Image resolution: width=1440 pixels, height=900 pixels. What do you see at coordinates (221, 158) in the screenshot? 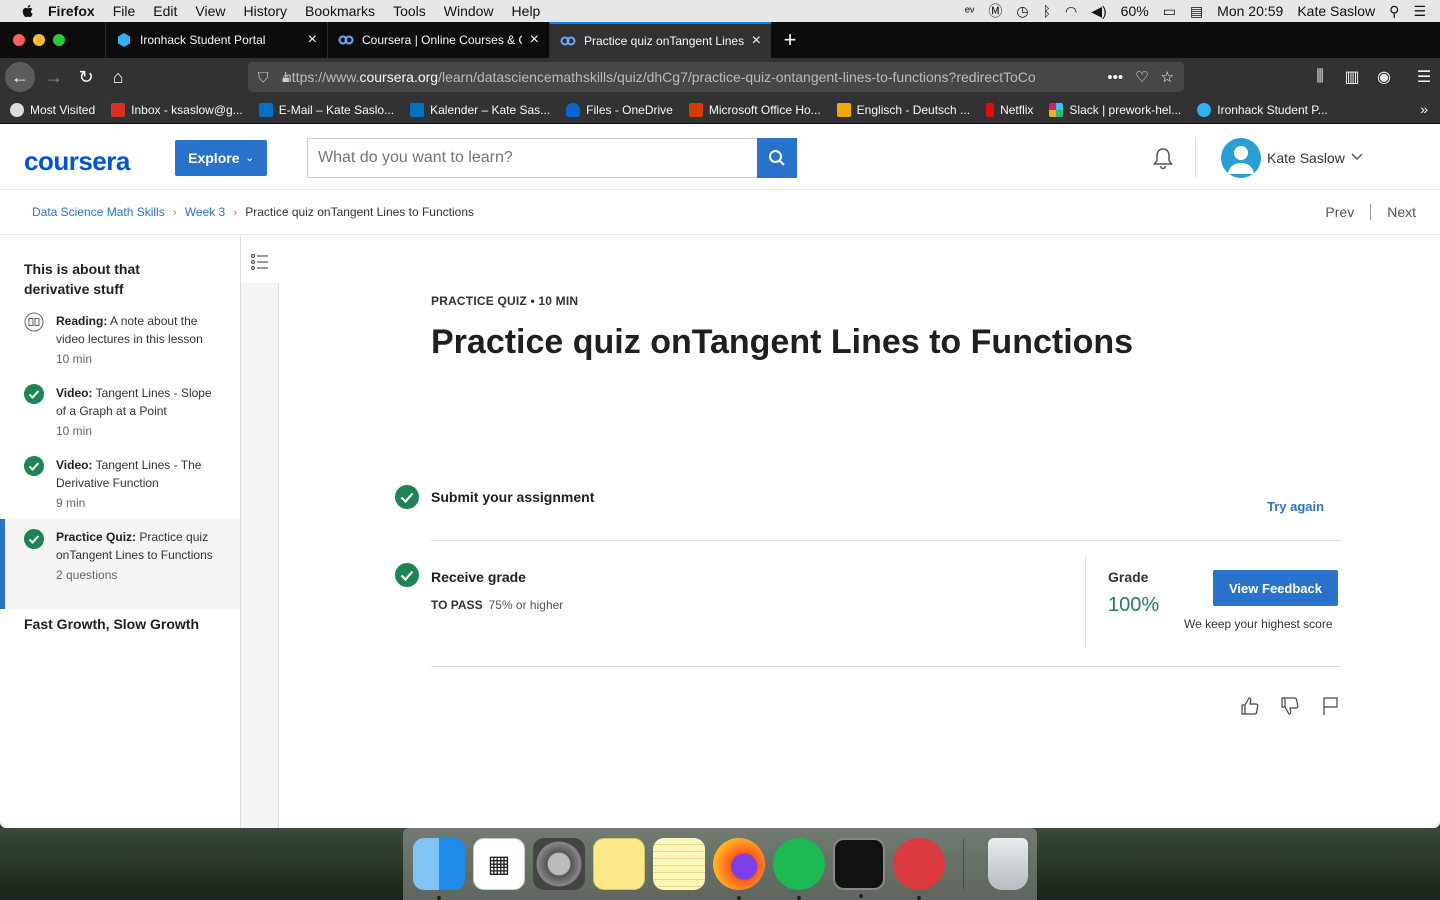
I see `explore-button: Explore ⌄` at bounding box center [221, 158].